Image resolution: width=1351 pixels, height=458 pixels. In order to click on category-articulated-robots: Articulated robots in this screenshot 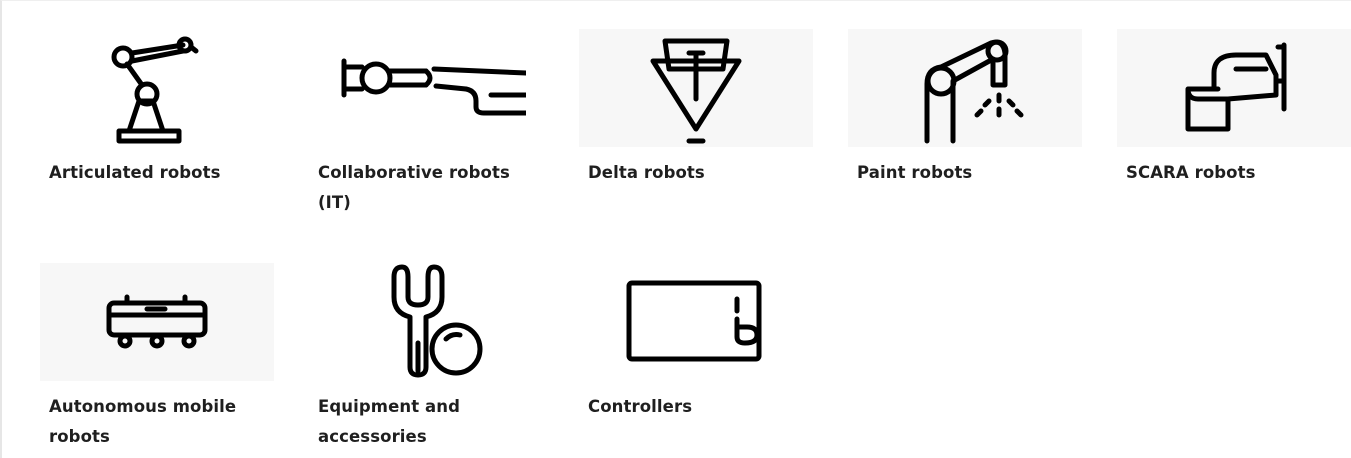, I will do `click(157, 108)`.